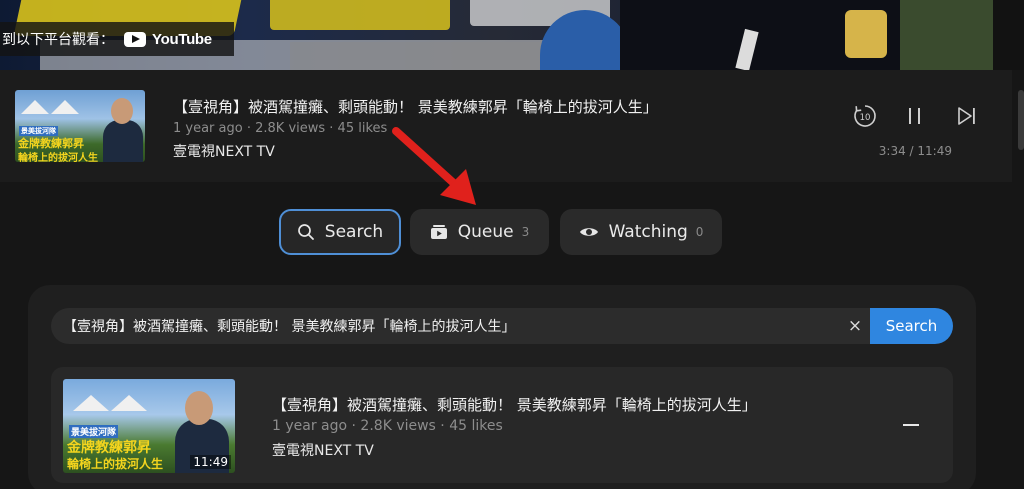 This screenshot has width=1024, height=489. Describe the element at coordinates (387, 426) in the screenshot. I see `result-meta: 1 year ago · 2.8K views · 45 likes` at that location.